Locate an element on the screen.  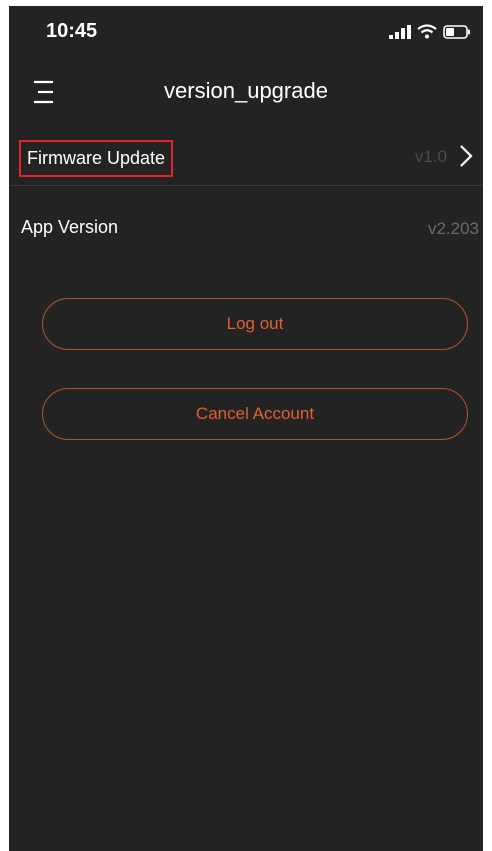
page-title: version_upgrade is located at coordinates (246, 90).